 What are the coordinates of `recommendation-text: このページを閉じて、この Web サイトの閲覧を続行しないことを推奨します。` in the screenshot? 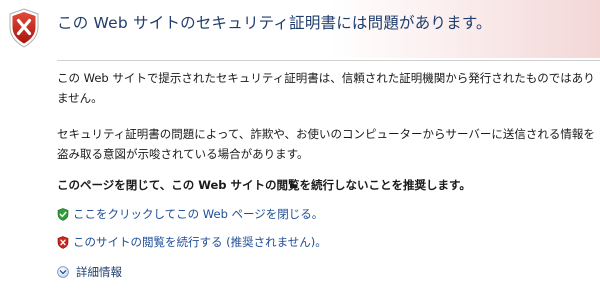 It's located at (264, 185).